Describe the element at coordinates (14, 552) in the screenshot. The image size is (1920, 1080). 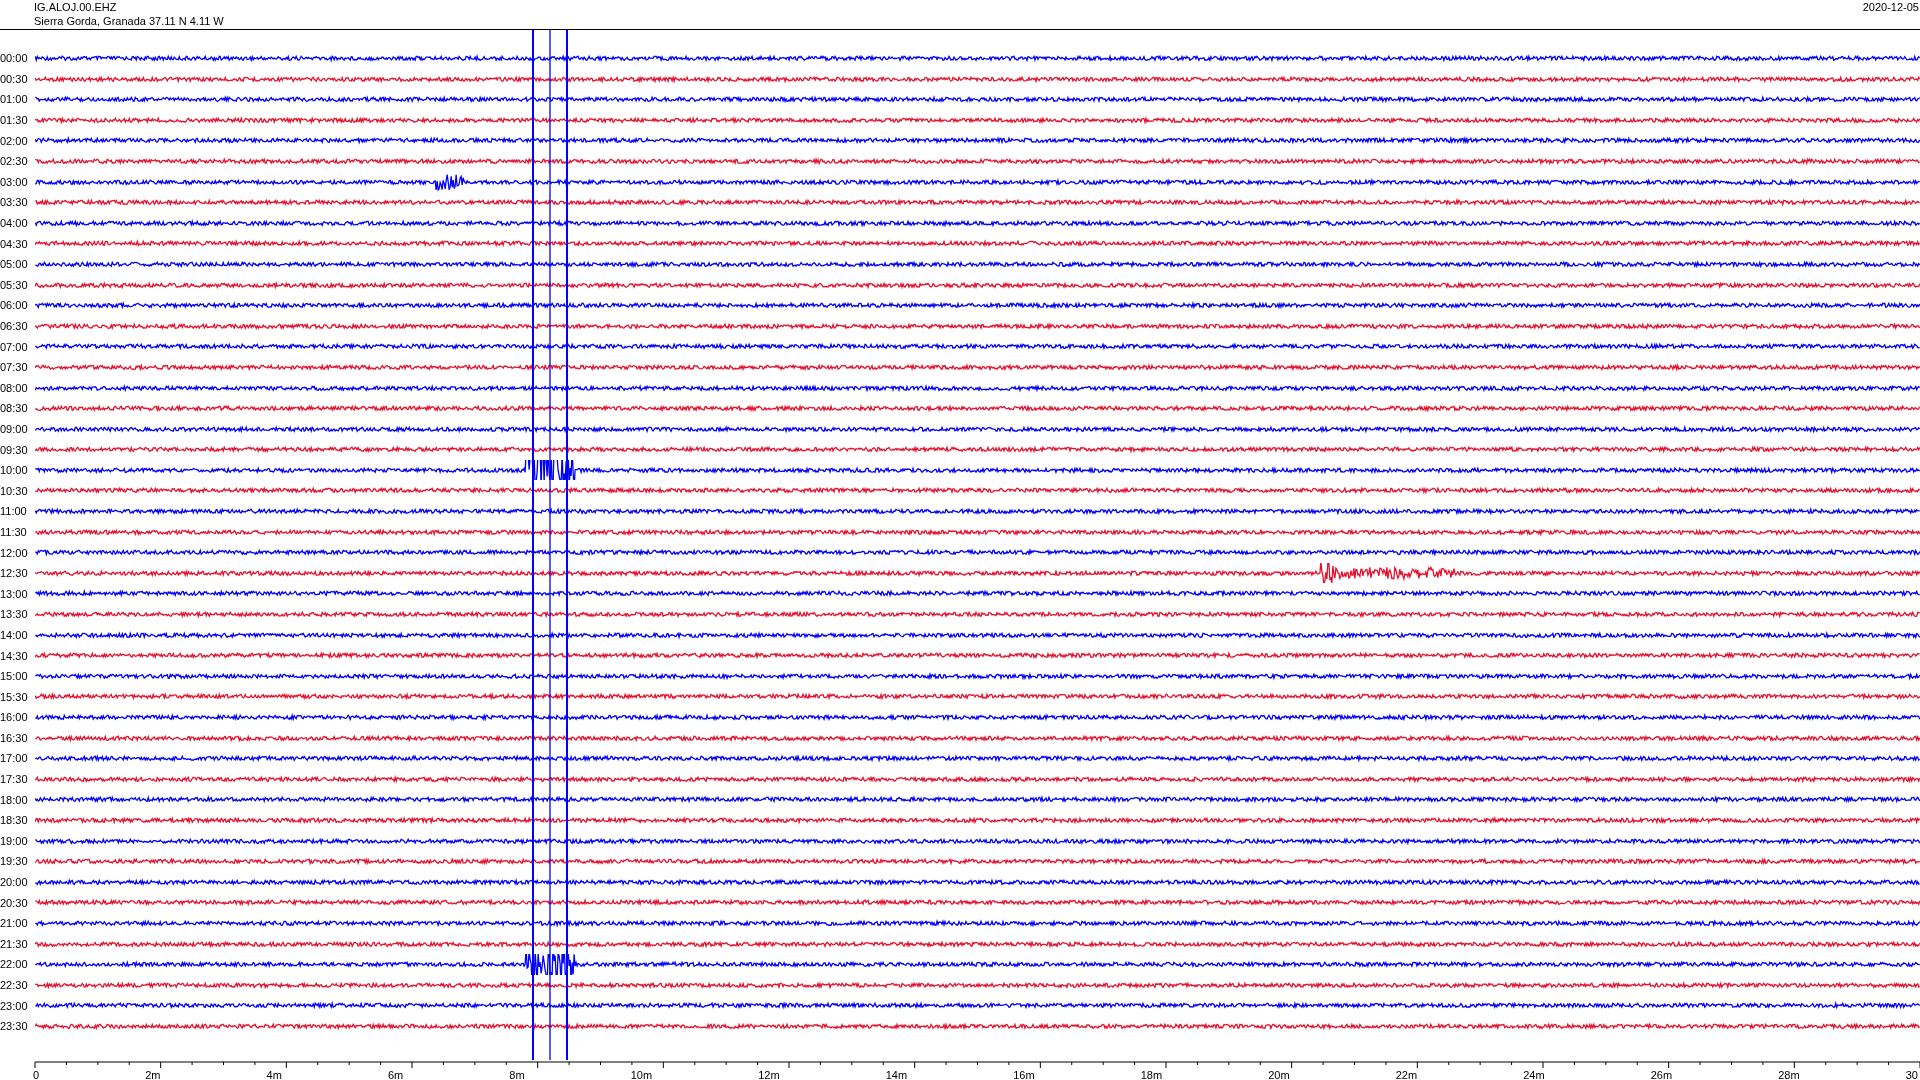
I see `time-label: 12:00` at that location.